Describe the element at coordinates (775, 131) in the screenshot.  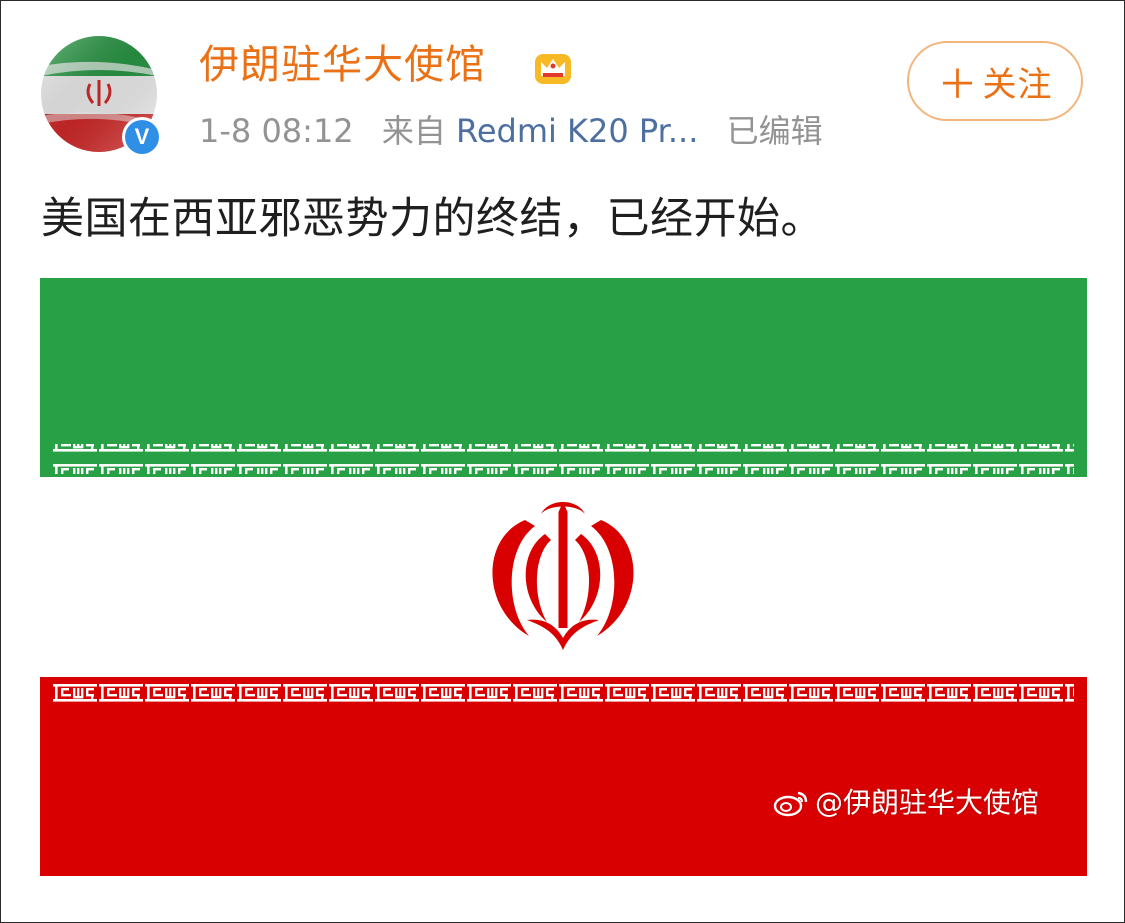
I see `edited-label: 已编辑` at that location.